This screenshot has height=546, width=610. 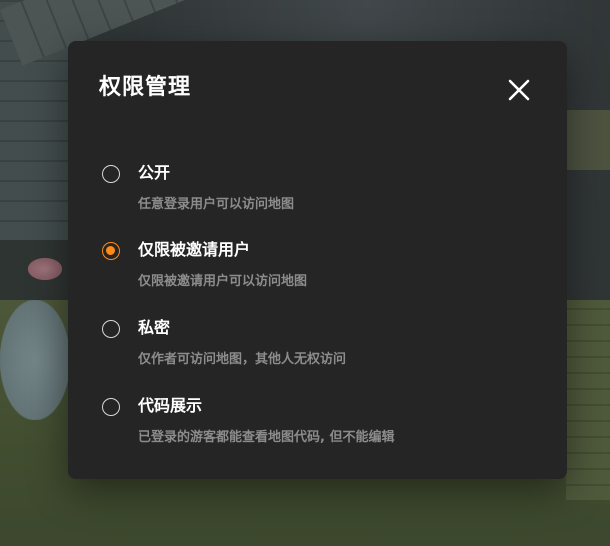 What do you see at coordinates (111, 174) in the screenshot?
I see `radio-public` at bounding box center [111, 174].